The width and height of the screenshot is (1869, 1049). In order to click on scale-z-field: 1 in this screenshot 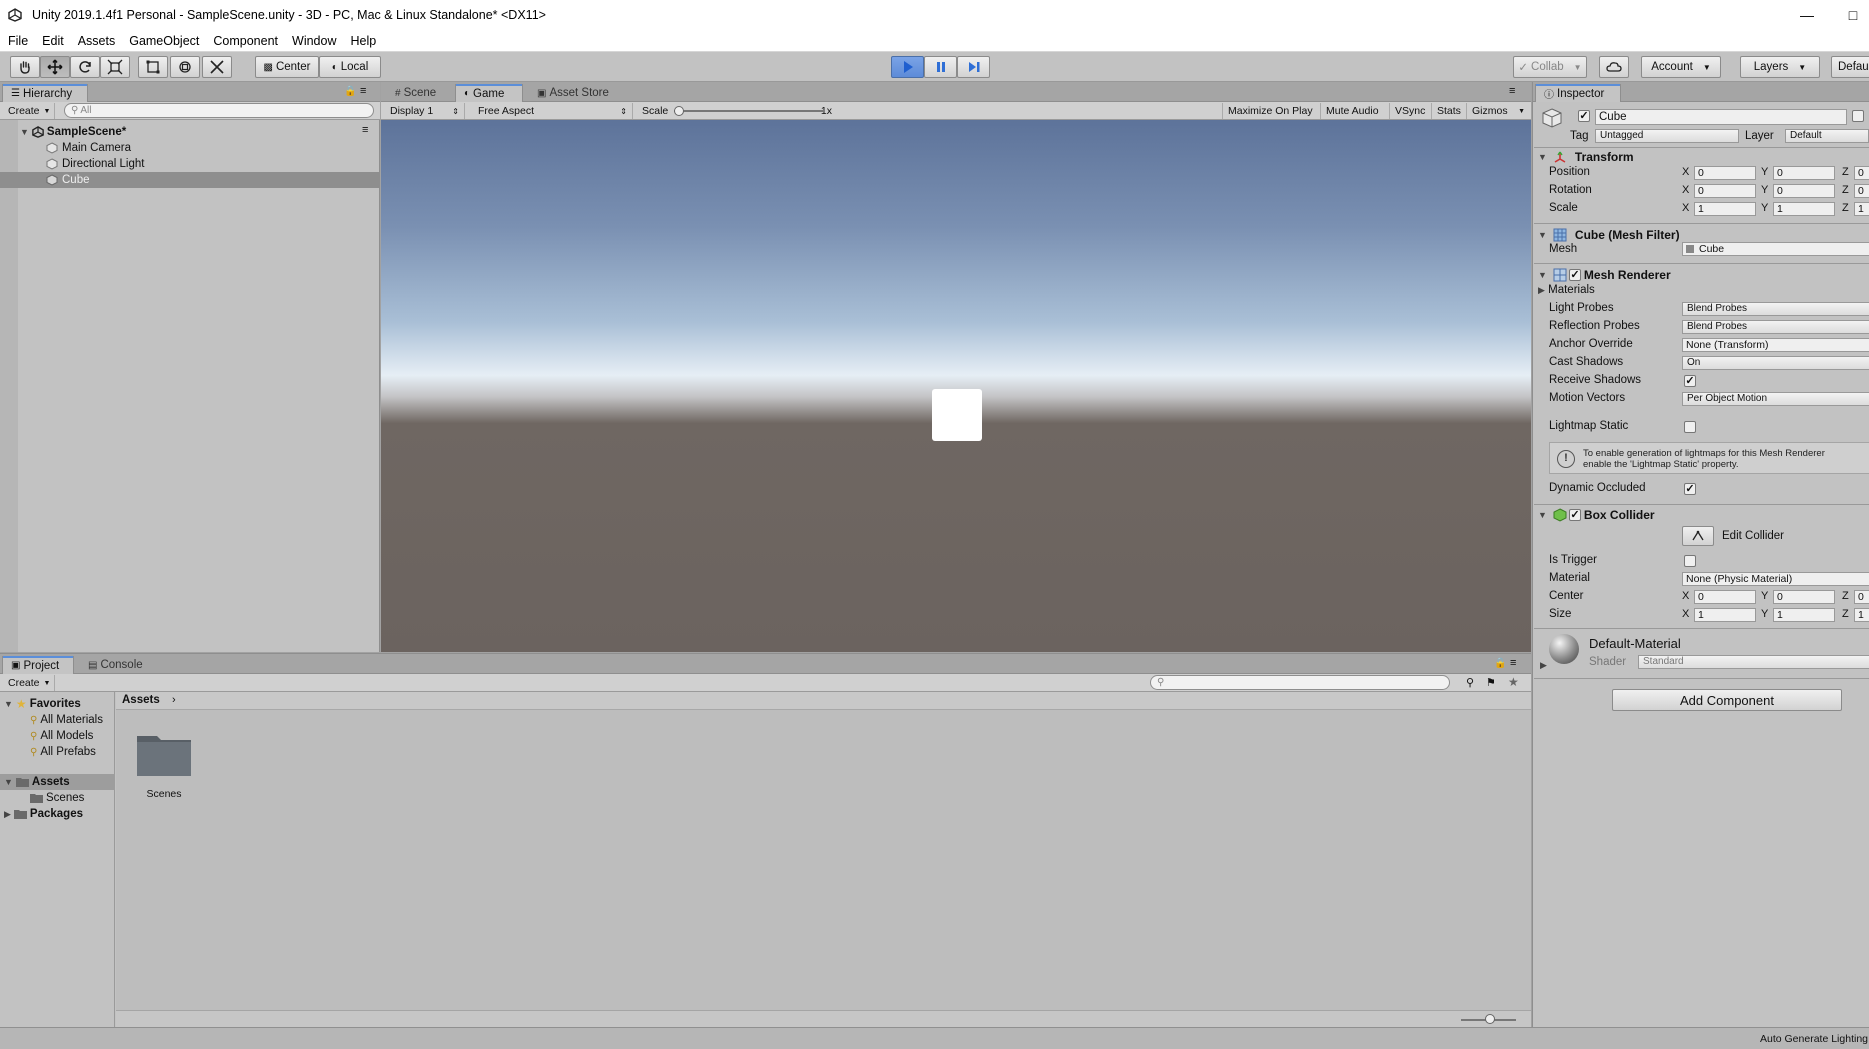, I will do `click(1861, 209)`.